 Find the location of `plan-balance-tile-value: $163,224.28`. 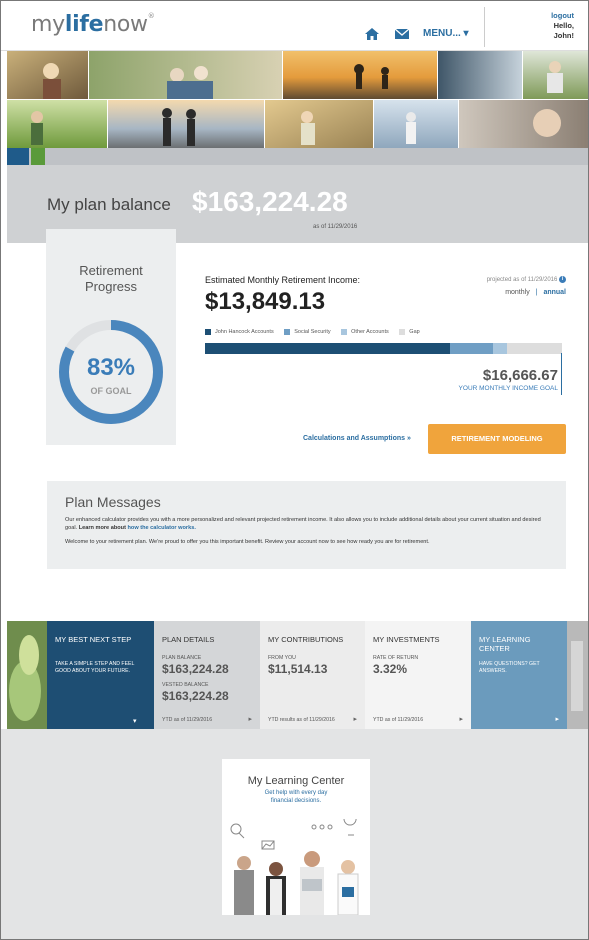

plan-balance-tile-value: $163,224.28 is located at coordinates (195, 669).